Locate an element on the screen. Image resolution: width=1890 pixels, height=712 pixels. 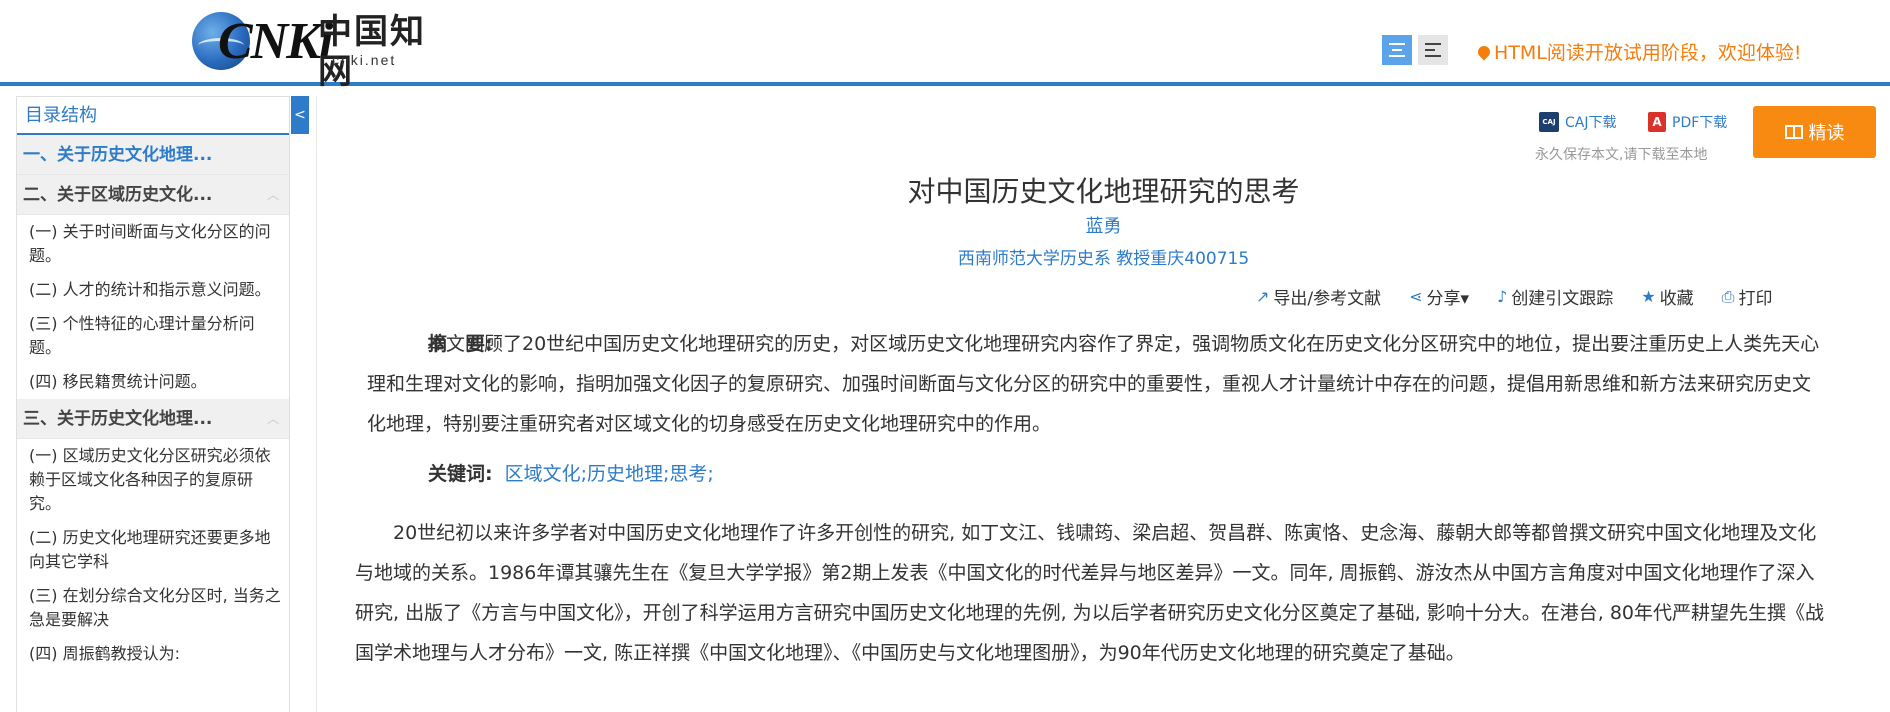
toc-item: (四) 周振鹤教授认为: is located at coordinates (153, 654).